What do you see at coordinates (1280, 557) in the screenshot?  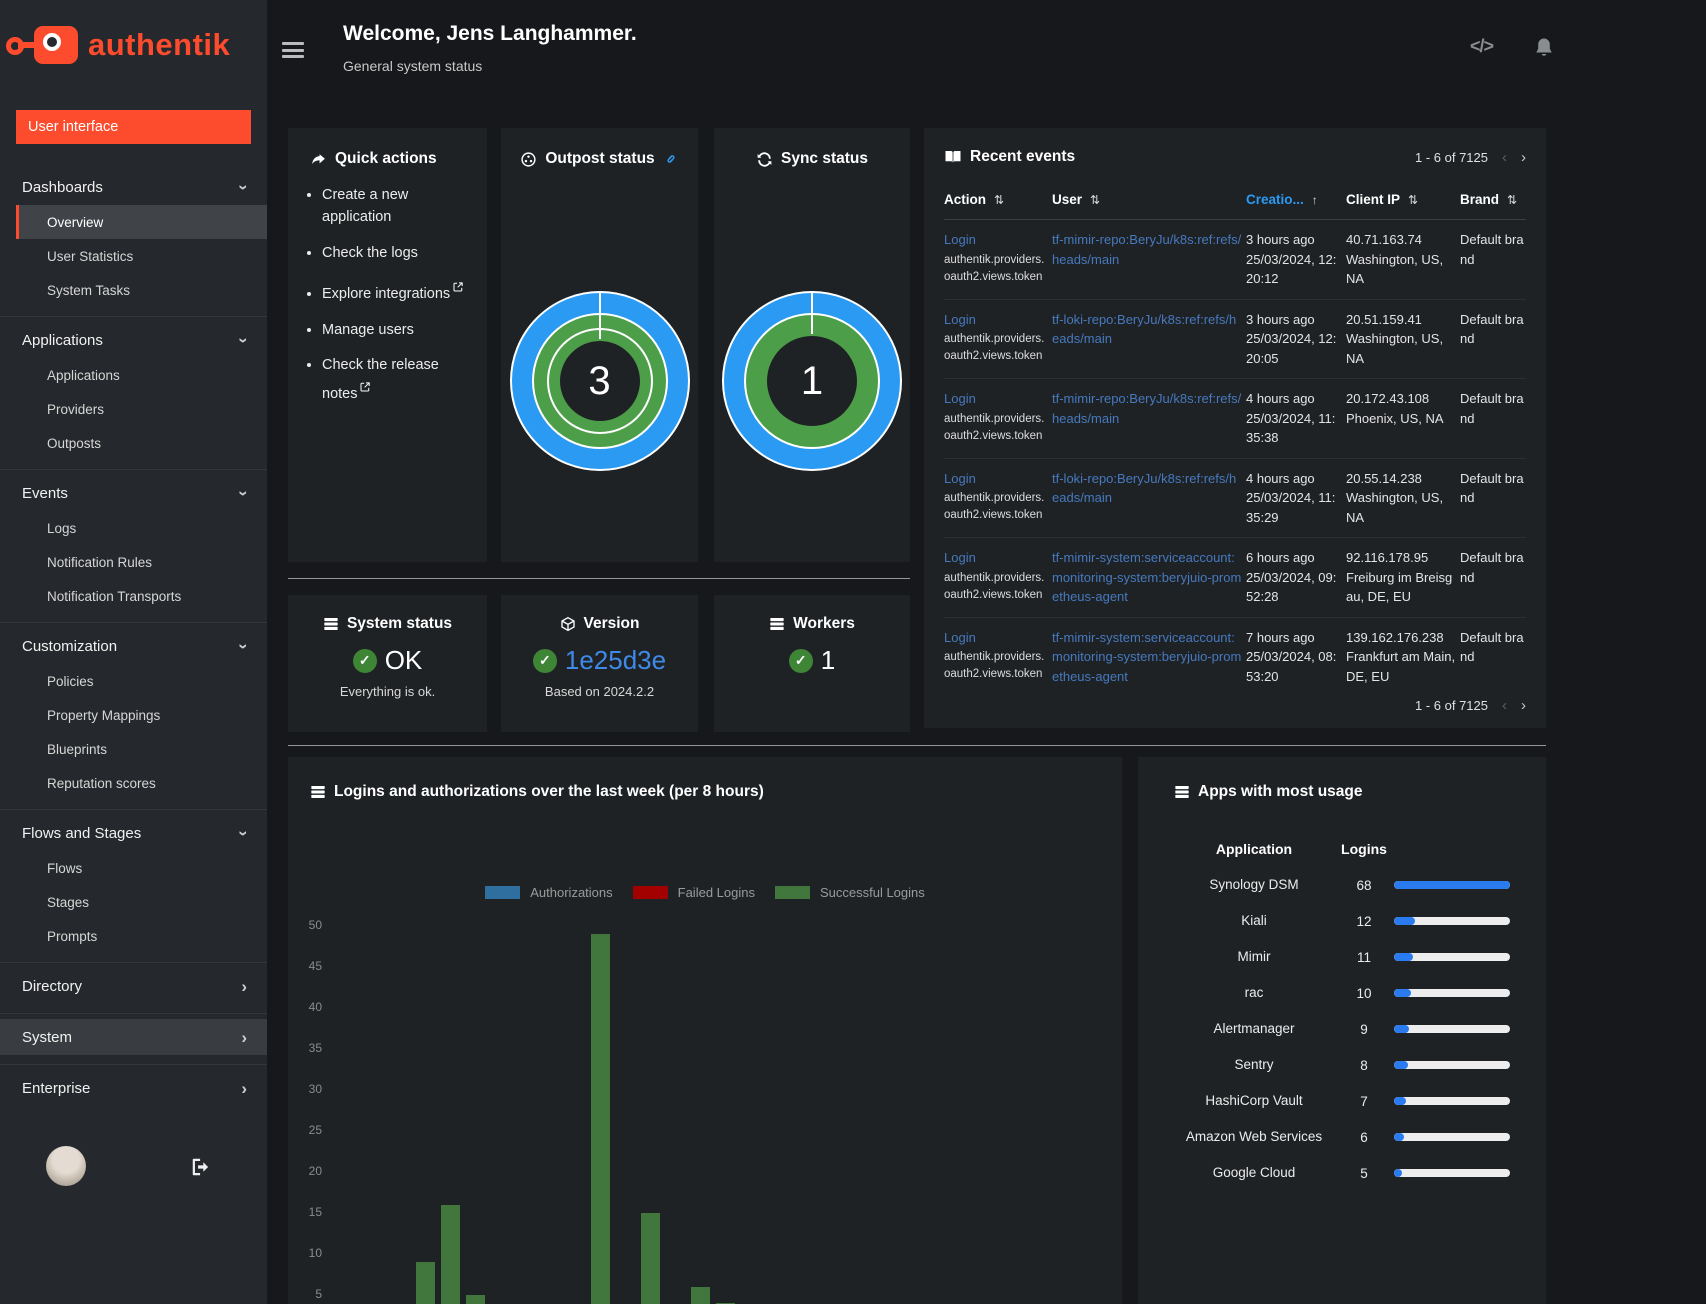 I see `event-time-relative: 6 hours ago` at bounding box center [1280, 557].